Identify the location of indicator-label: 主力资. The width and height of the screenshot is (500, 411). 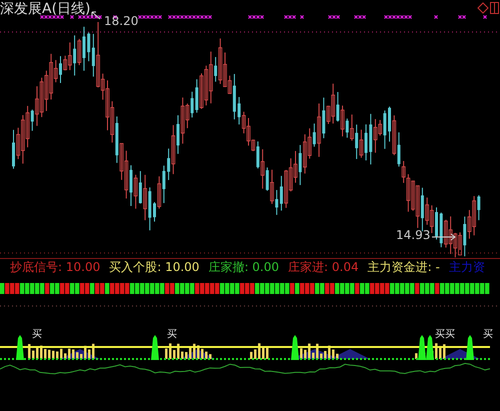
(466, 267).